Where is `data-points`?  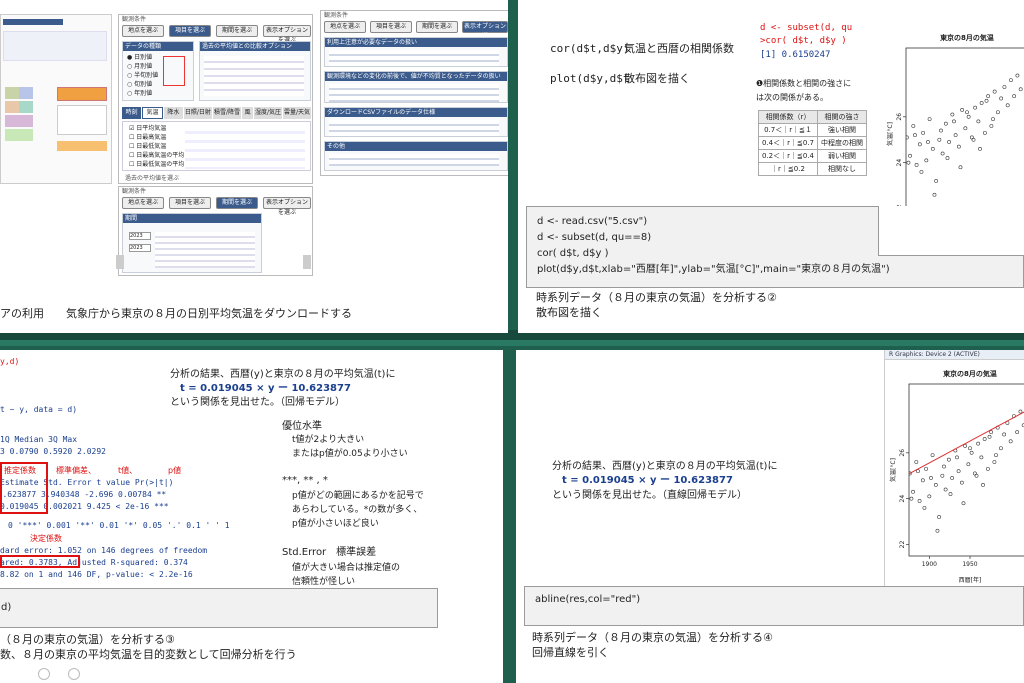
data-points is located at coordinates (964, 135).